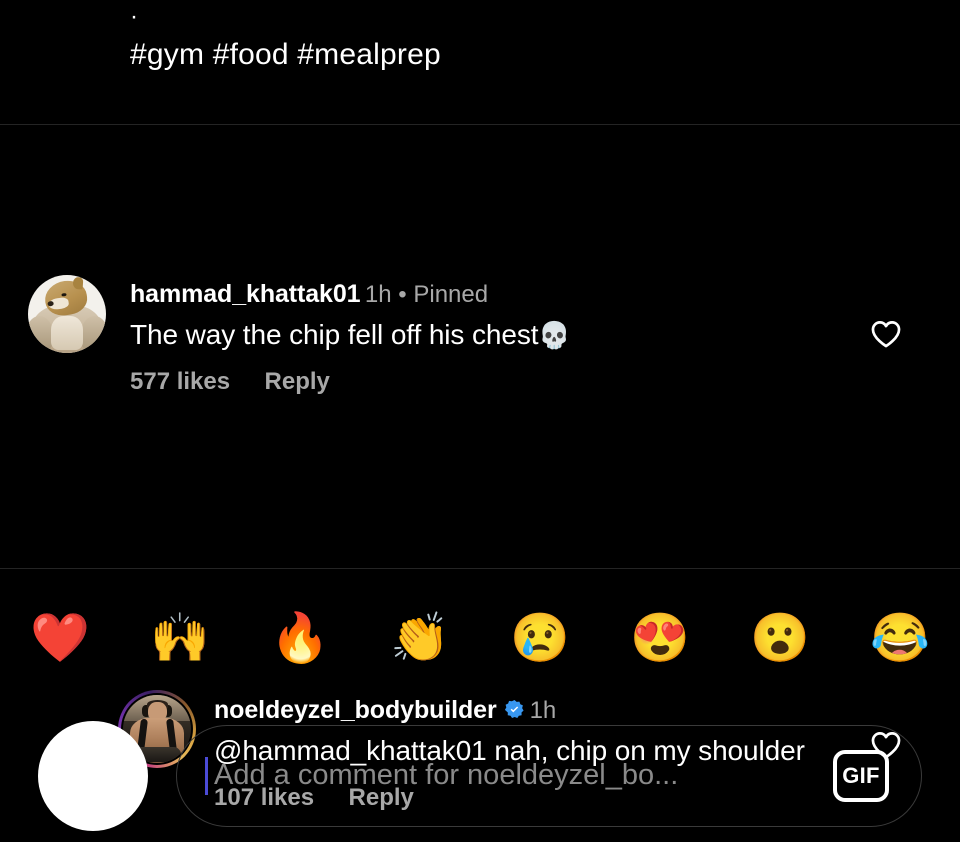 This screenshot has height=842, width=960. I want to click on fire-emoji: 🔥, so click(300, 639).